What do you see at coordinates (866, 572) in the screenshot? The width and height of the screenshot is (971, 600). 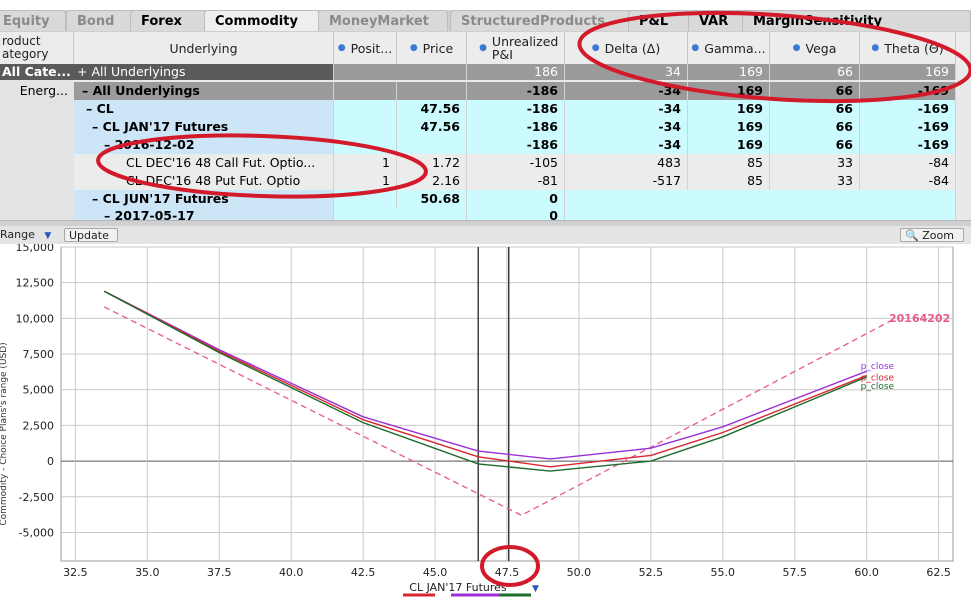 I see `x-tick-label: 60.0` at bounding box center [866, 572].